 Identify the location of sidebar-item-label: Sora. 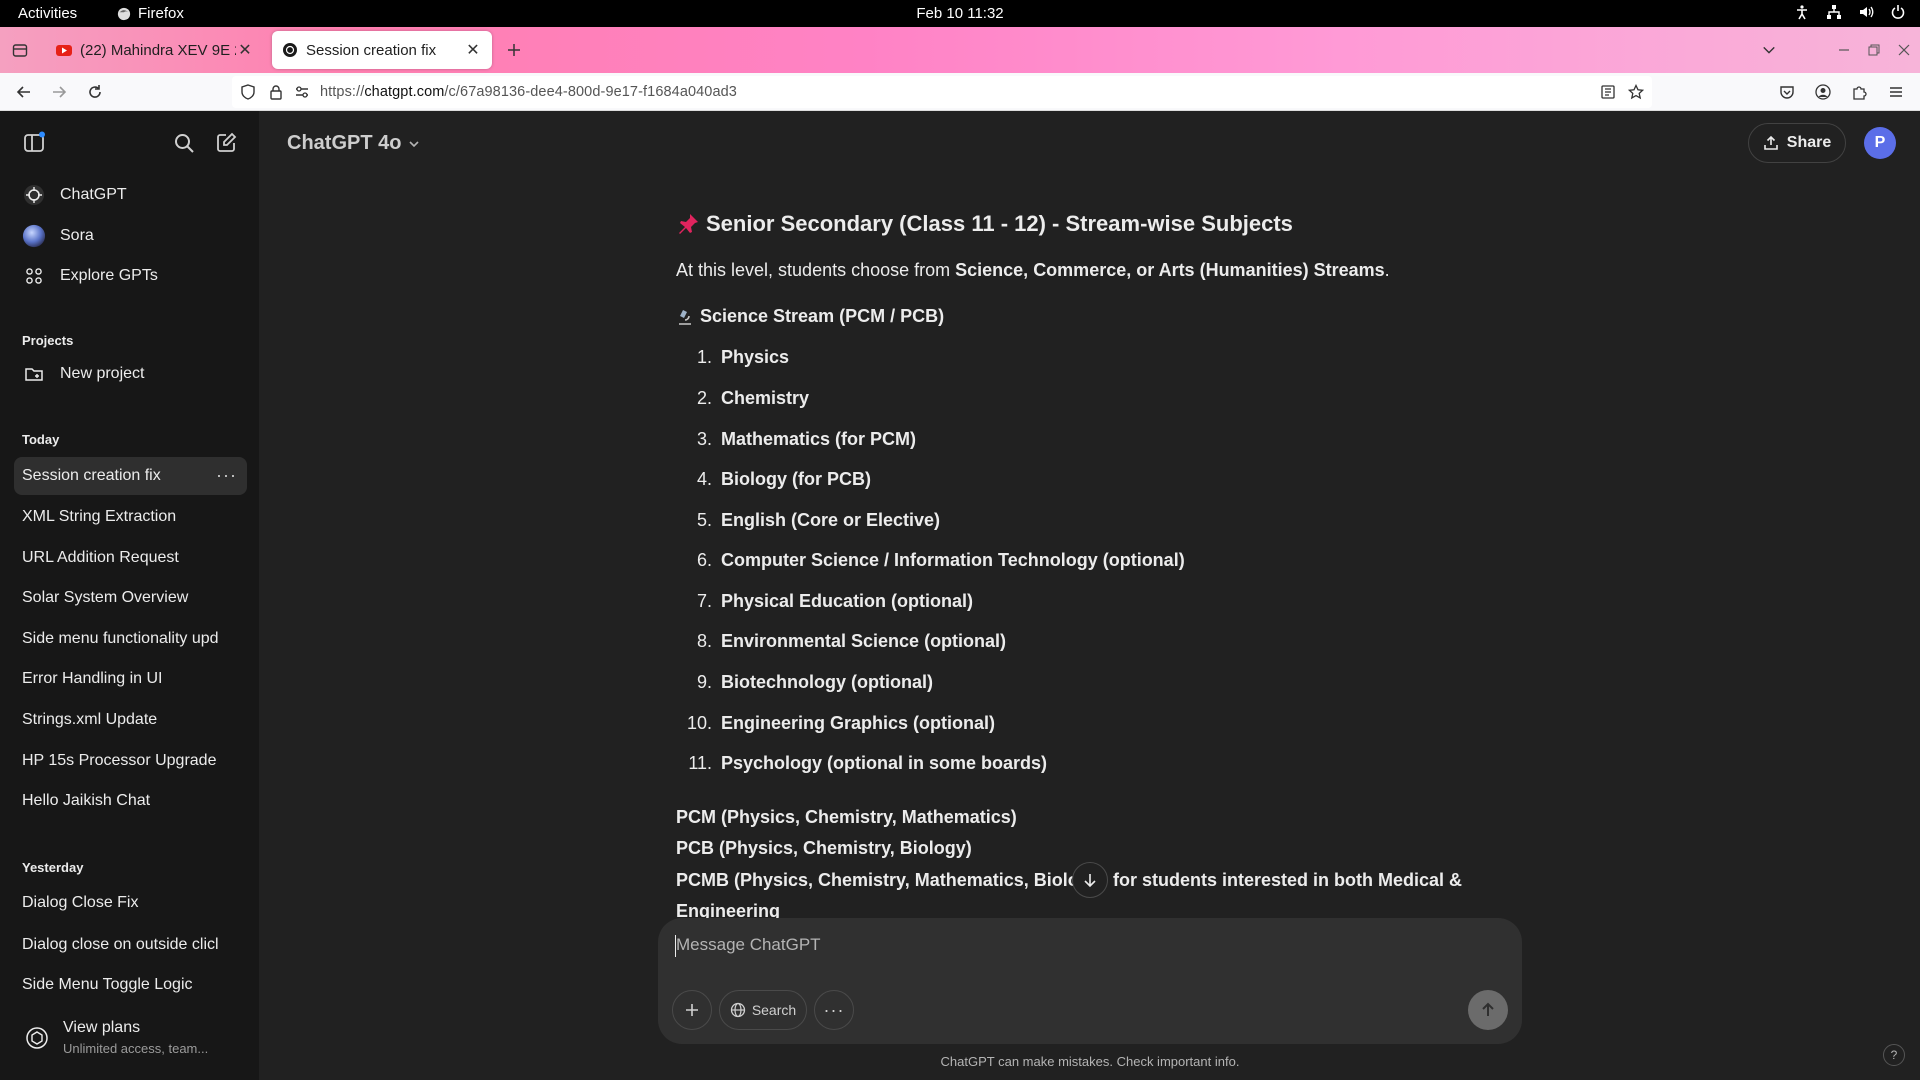
(77, 235).